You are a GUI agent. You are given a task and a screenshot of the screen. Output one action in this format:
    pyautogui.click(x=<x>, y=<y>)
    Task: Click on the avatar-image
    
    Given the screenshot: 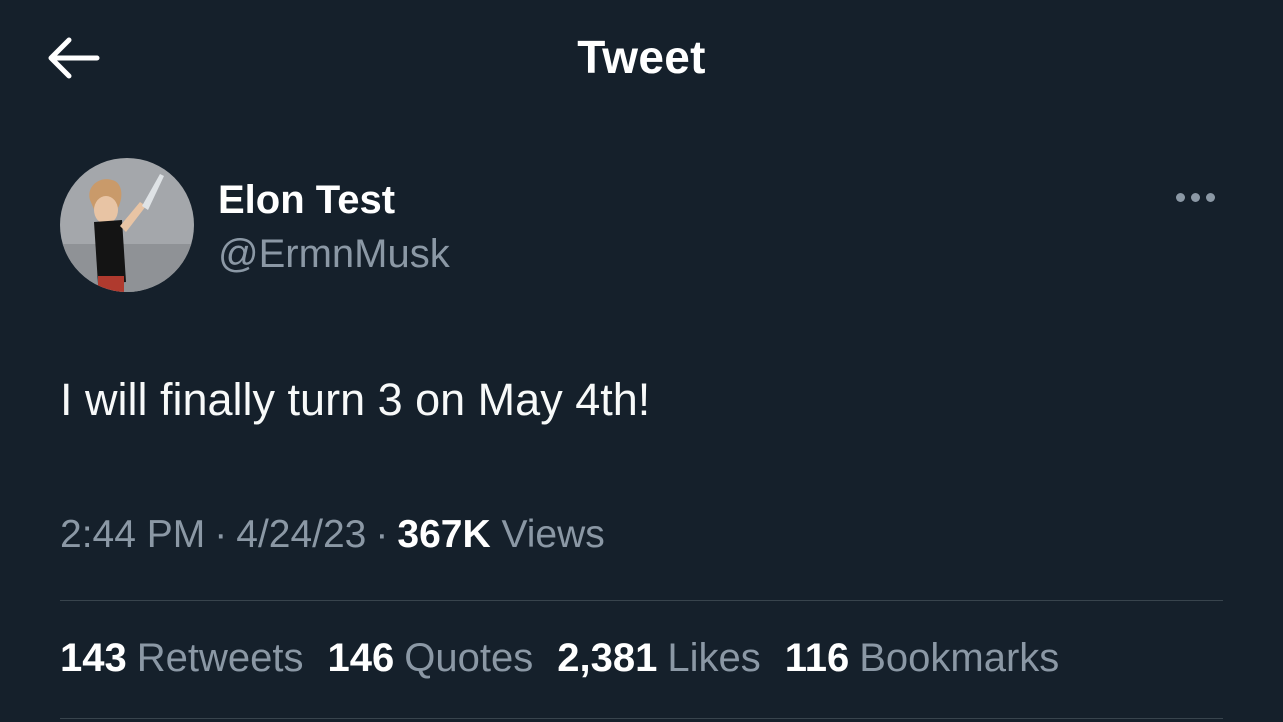 What is the action you would take?
    pyautogui.click(x=127, y=225)
    